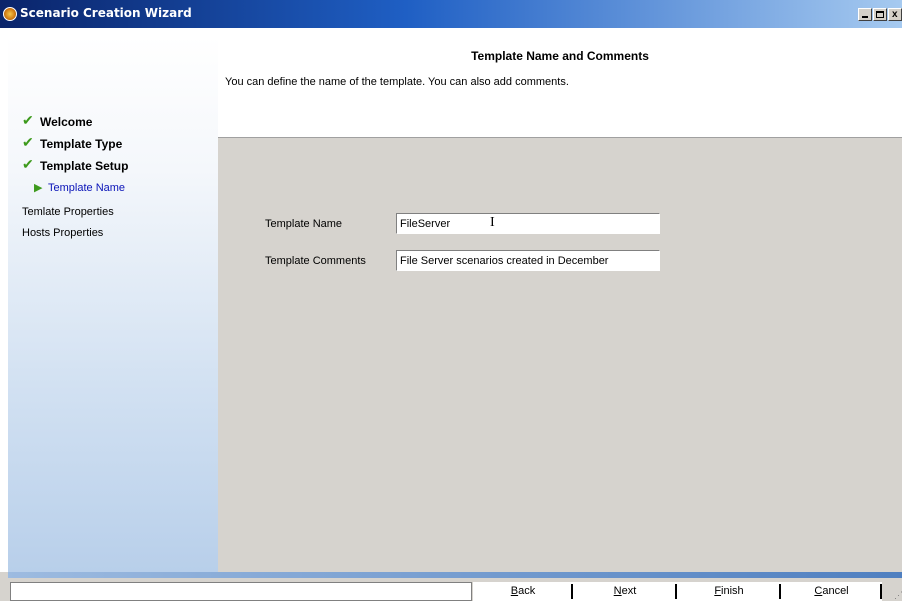 The width and height of the screenshot is (902, 601). Describe the element at coordinates (527, 591) in the screenshot. I see `back-label: ack` at that location.